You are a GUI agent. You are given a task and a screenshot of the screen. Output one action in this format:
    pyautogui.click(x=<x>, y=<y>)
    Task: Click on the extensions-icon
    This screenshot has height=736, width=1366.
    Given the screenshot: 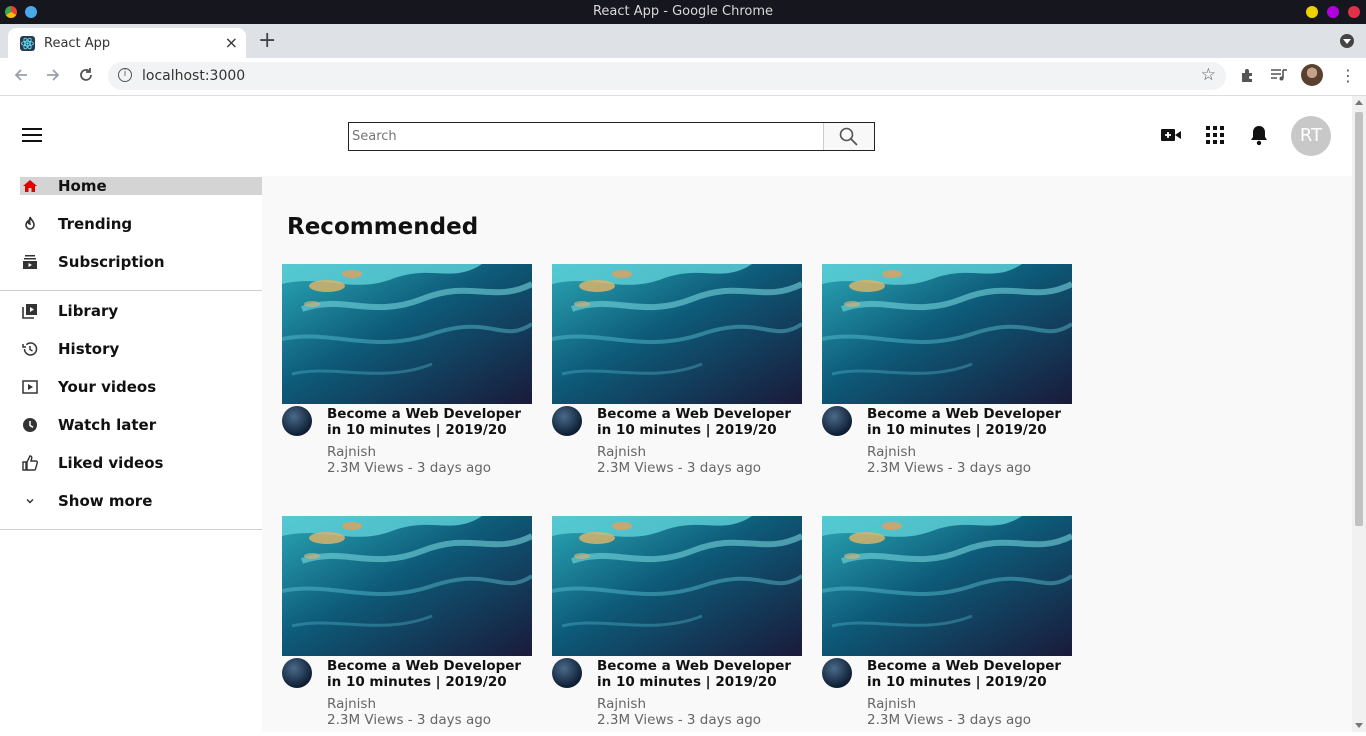 What is the action you would take?
    pyautogui.click(x=1247, y=77)
    